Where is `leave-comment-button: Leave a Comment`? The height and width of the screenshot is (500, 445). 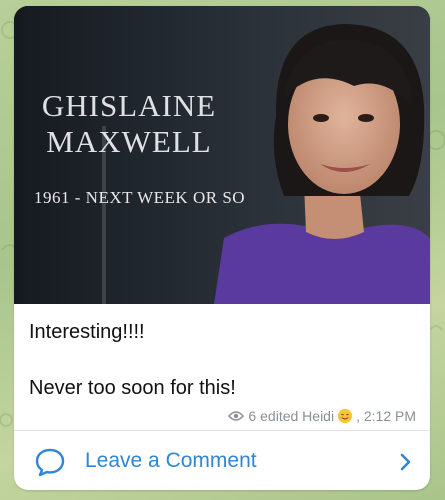 leave-comment-button: Leave a Comment is located at coordinates (222, 460).